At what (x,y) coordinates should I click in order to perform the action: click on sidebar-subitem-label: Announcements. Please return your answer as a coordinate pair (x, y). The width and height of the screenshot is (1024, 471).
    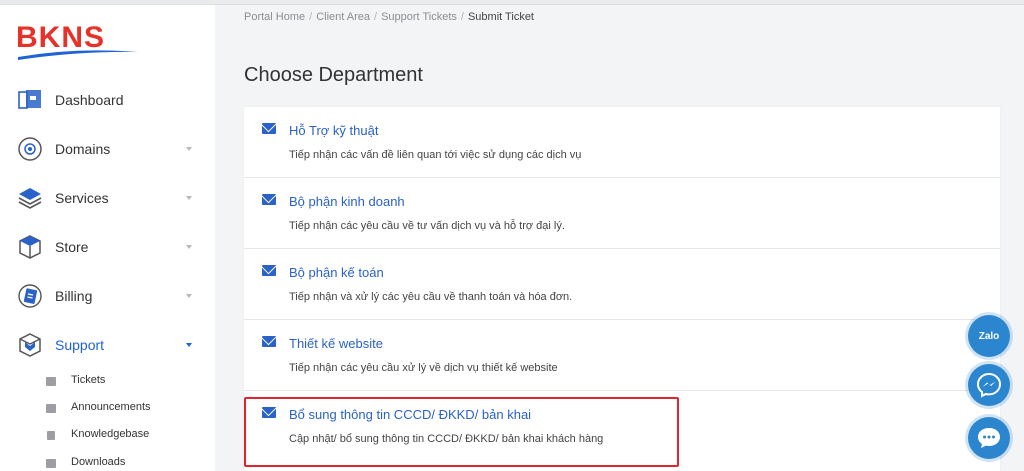
    Looking at the image, I should click on (111, 407).